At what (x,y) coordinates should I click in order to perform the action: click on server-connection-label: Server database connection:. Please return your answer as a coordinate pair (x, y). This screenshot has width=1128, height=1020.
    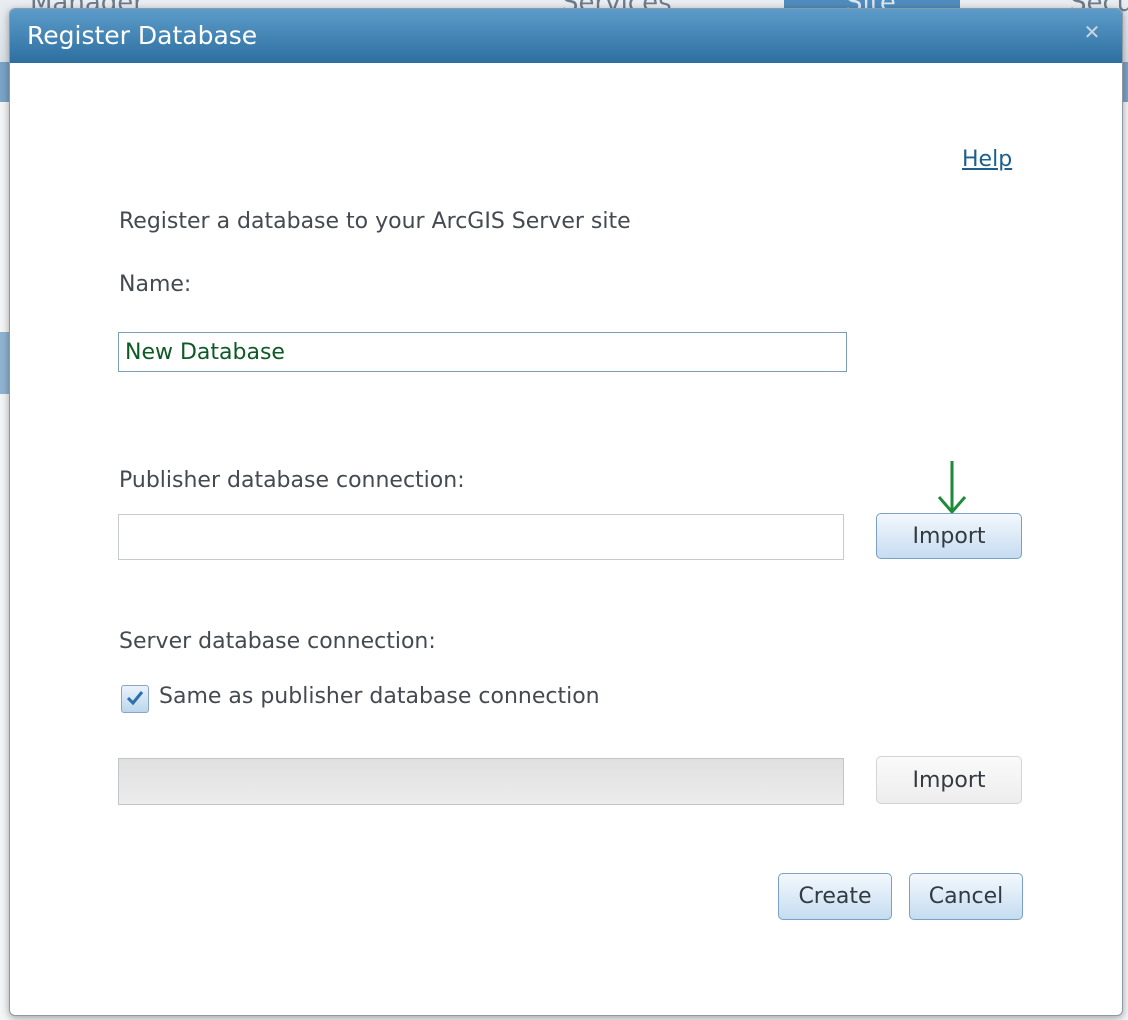
    Looking at the image, I should click on (277, 641).